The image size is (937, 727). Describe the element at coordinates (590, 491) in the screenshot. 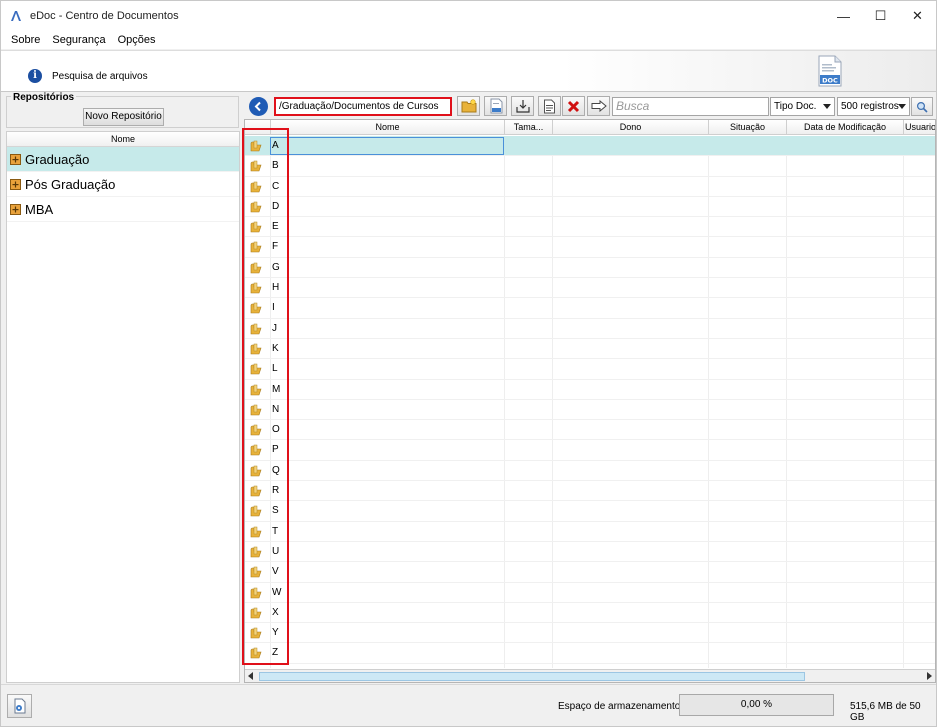

I see `table-row: R` at that location.